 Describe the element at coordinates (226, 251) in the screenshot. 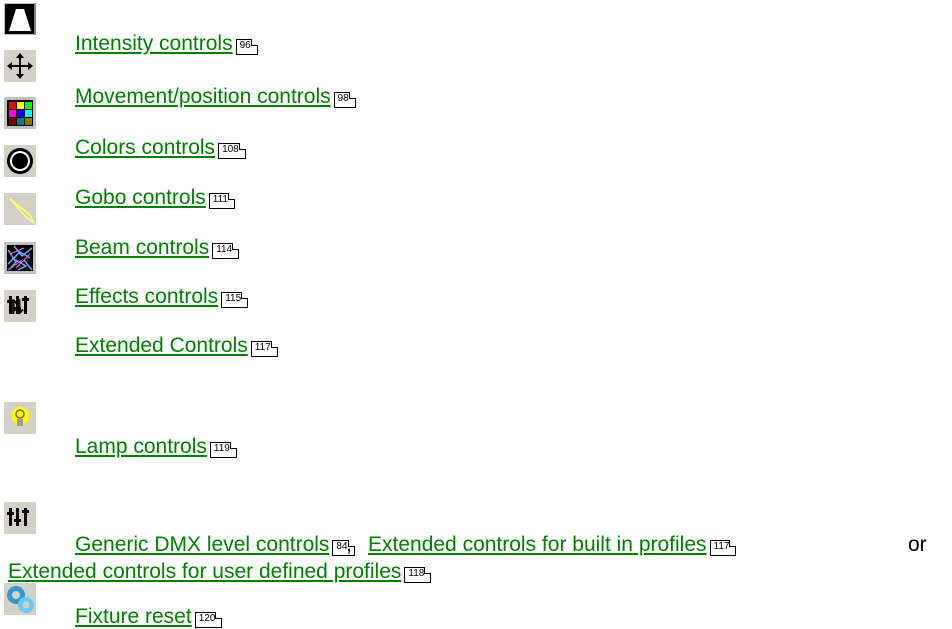

I see `page-ref: 114` at that location.